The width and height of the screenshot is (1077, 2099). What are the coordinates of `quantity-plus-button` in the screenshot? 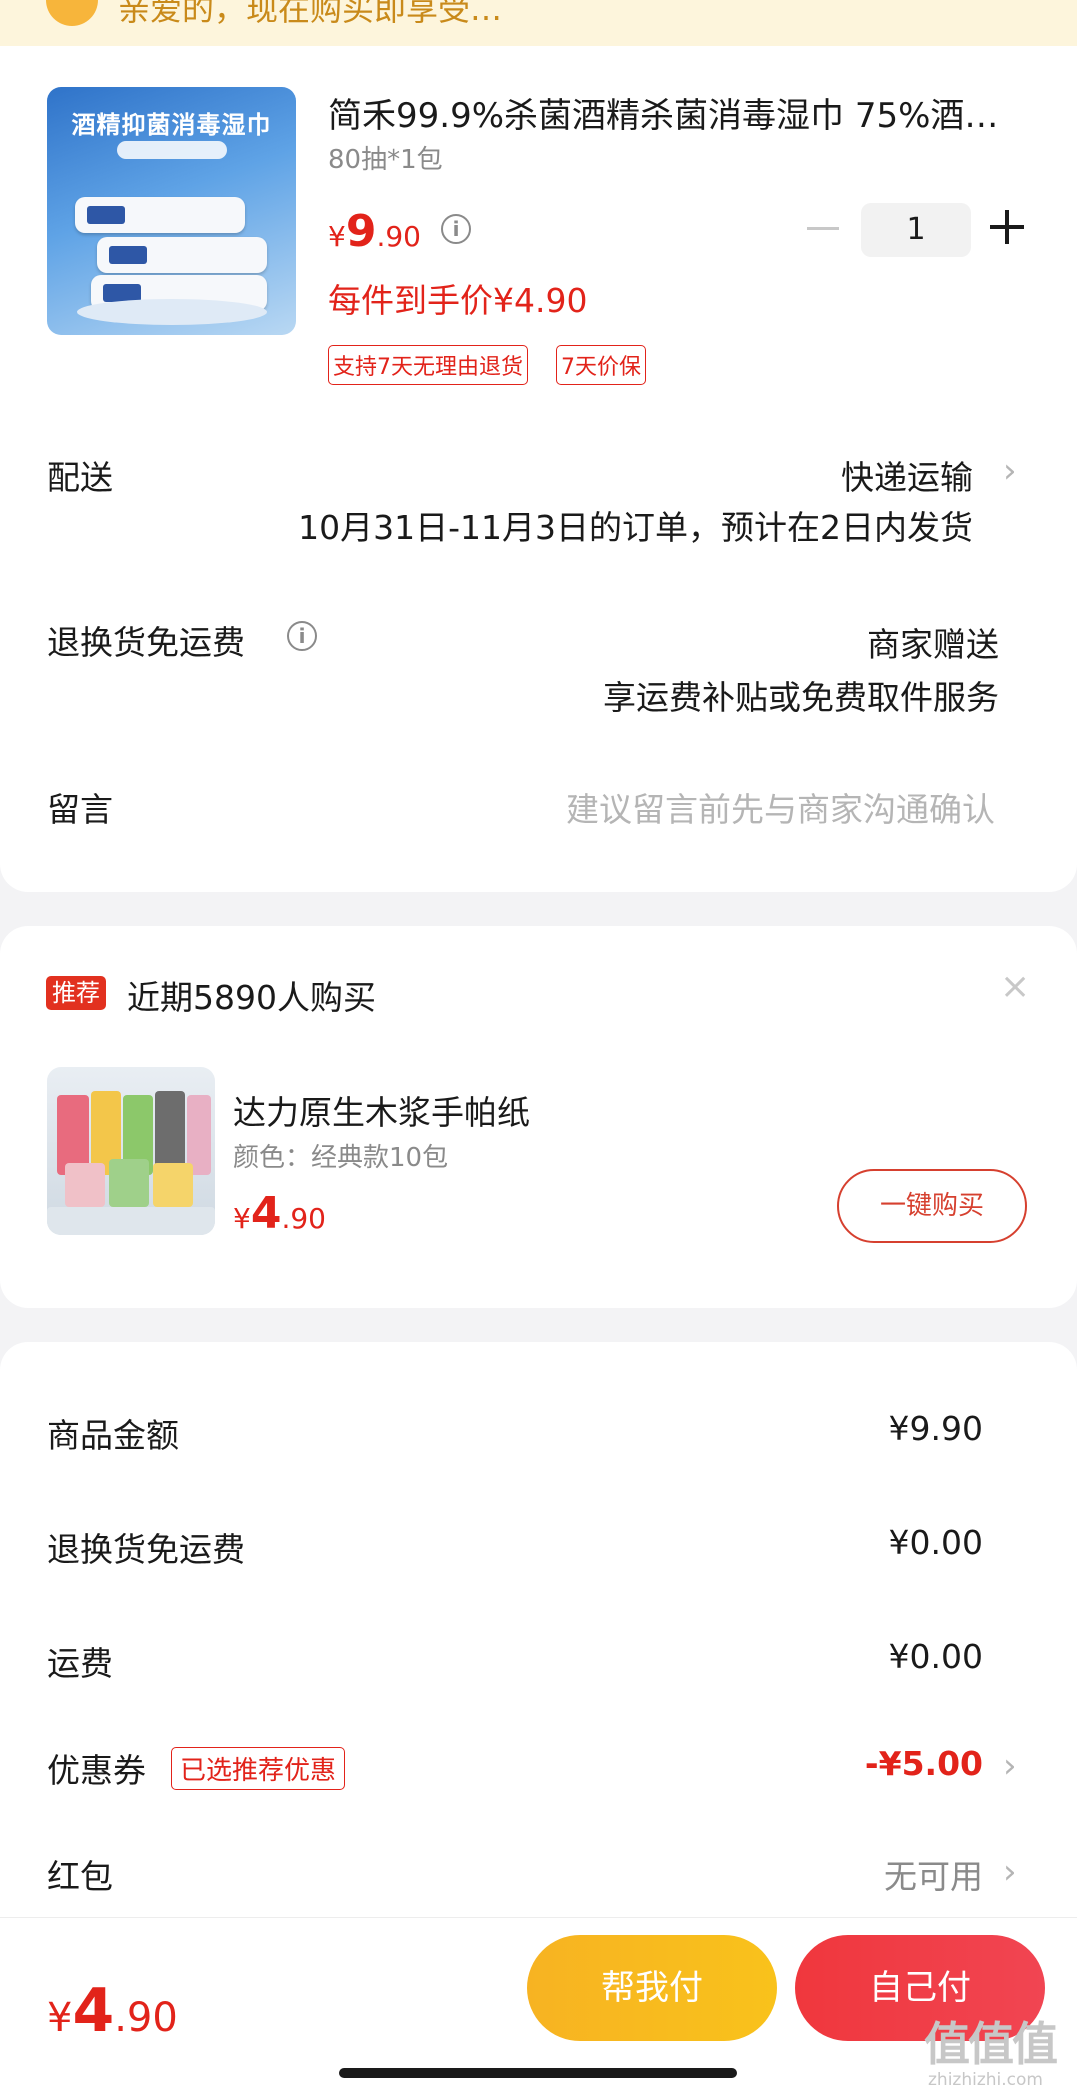 It's located at (1007, 227).